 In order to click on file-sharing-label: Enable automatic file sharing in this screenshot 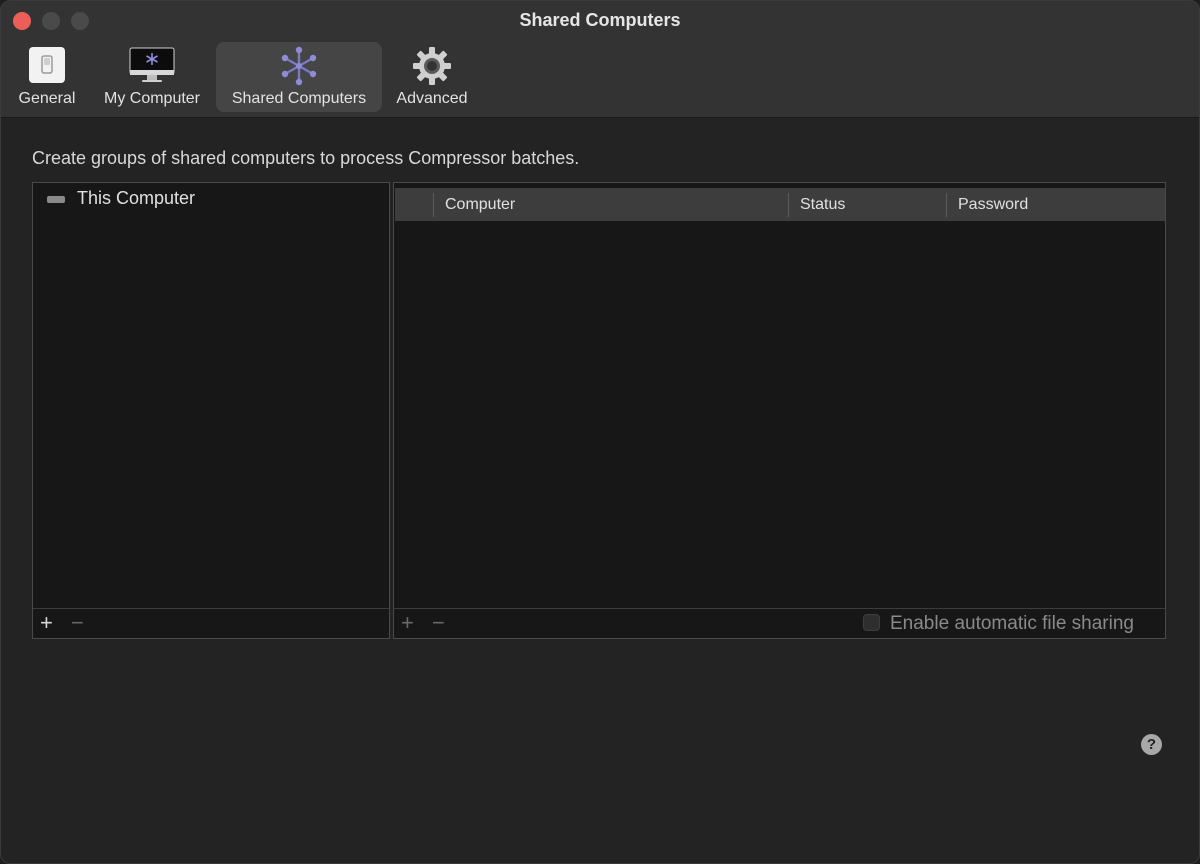, I will do `click(1012, 623)`.